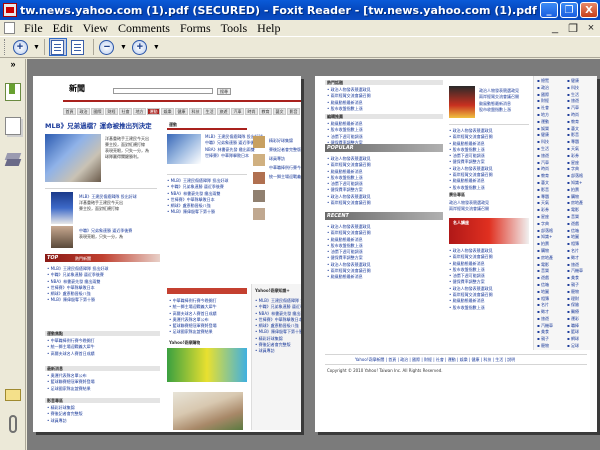  What do you see at coordinates (195, 111) in the screenshot?
I see `nav-tab: 科技` at bounding box center [195, 111].